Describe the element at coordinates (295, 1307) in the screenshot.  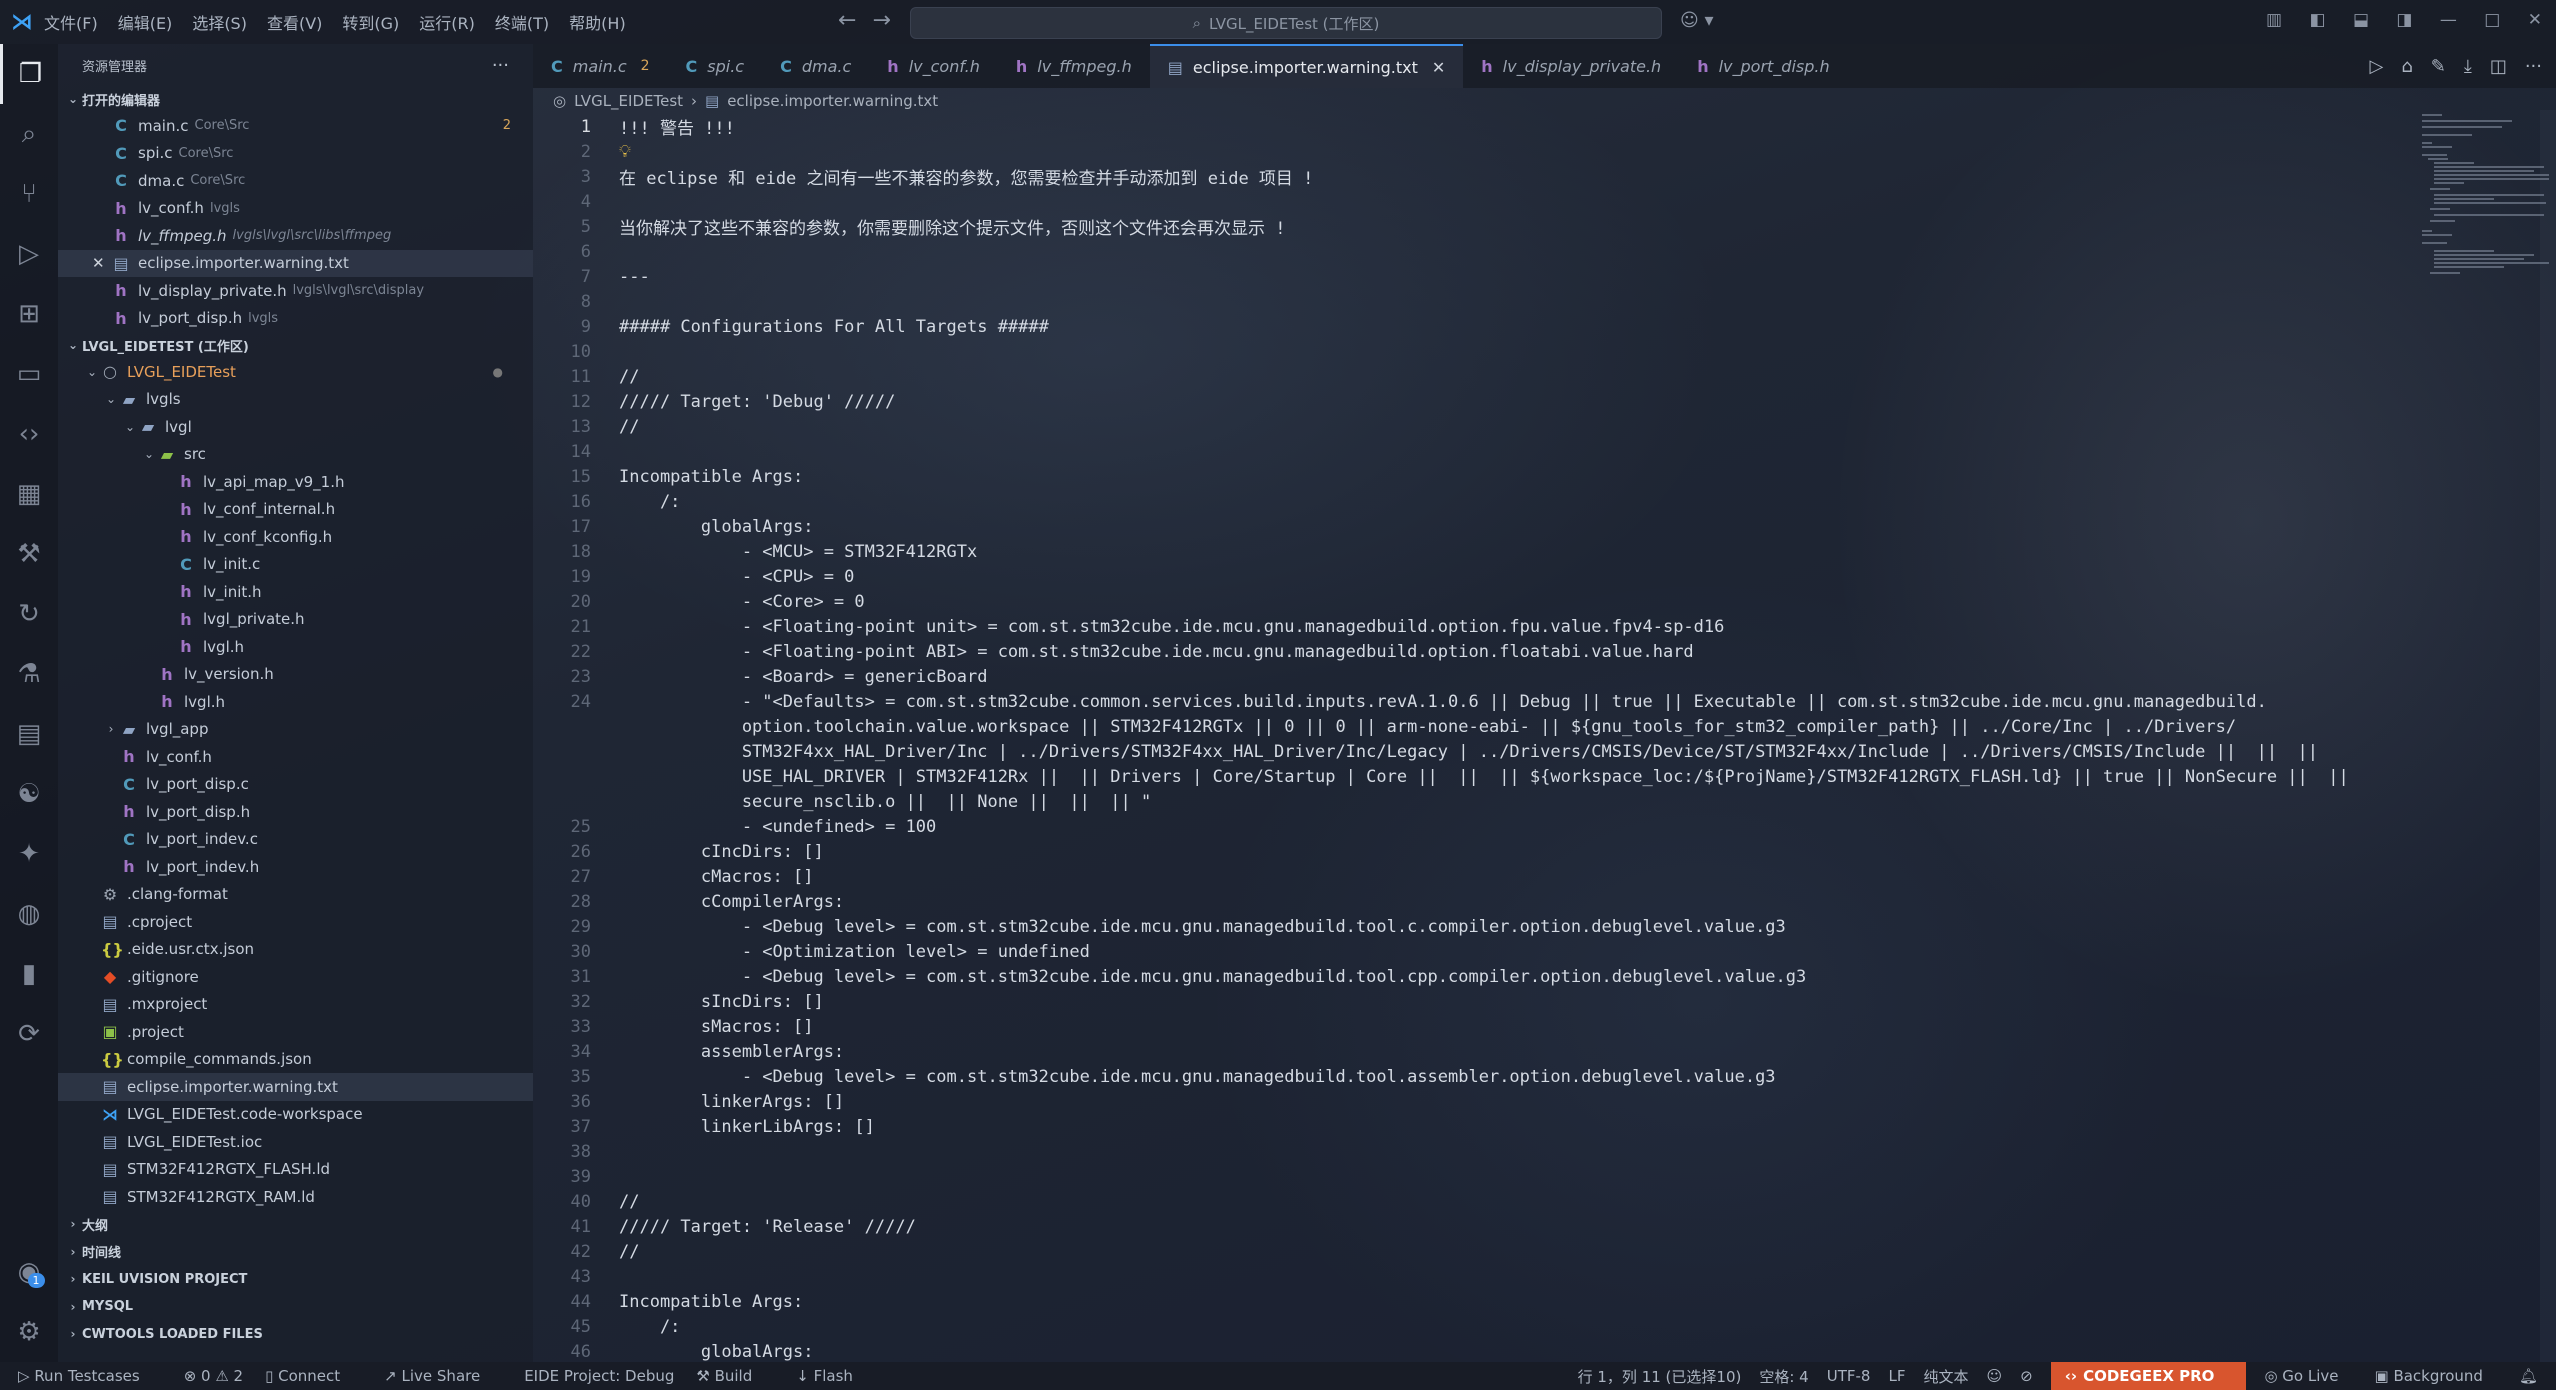
I see `collapsed-section-header: › MYSQL` at that location.